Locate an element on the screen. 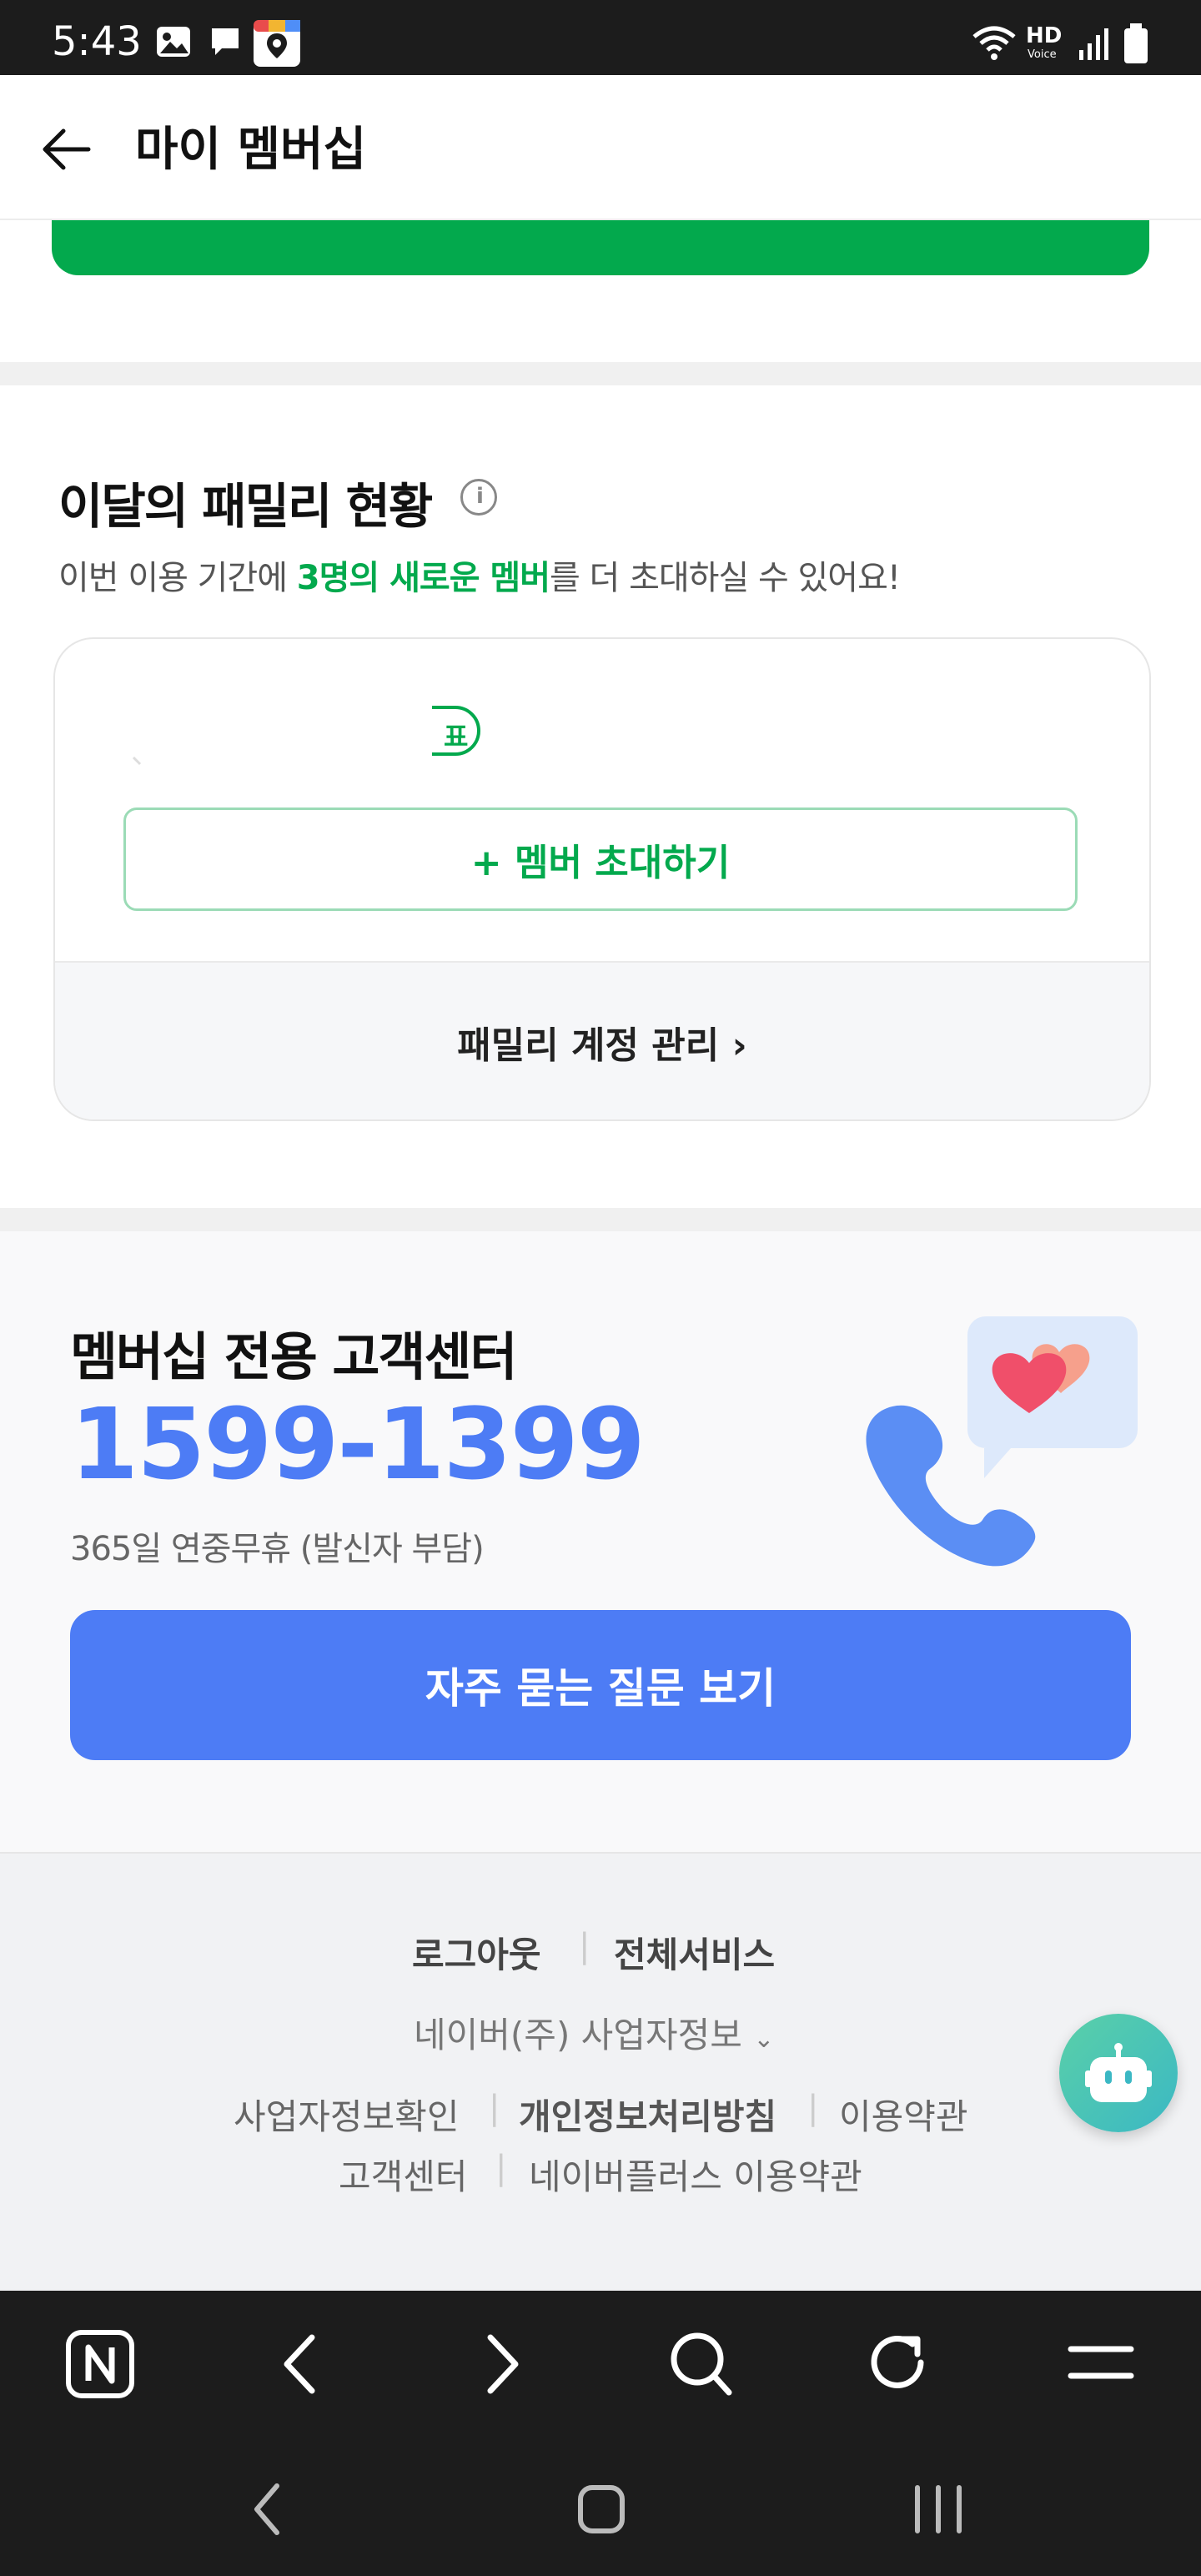 This screenshot has width=1201, height=2576. subtitle-highlight: 3명의 새로운 멤버 is located at coordinates (423, 578).